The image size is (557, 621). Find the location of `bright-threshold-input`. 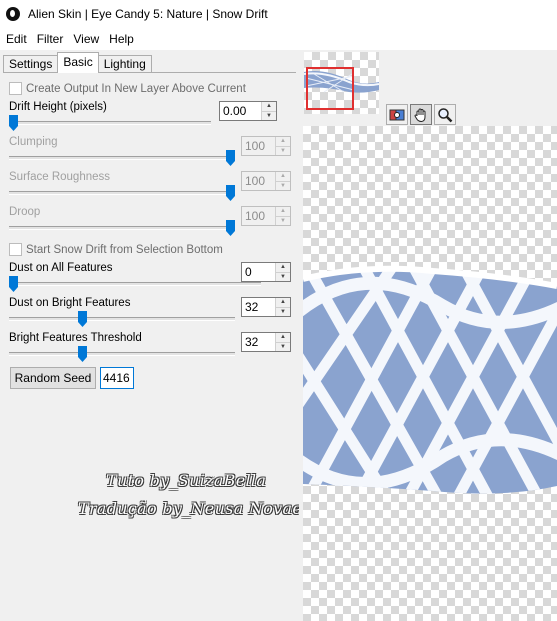

bright-threshold-input is located at coordinates (258, 342).